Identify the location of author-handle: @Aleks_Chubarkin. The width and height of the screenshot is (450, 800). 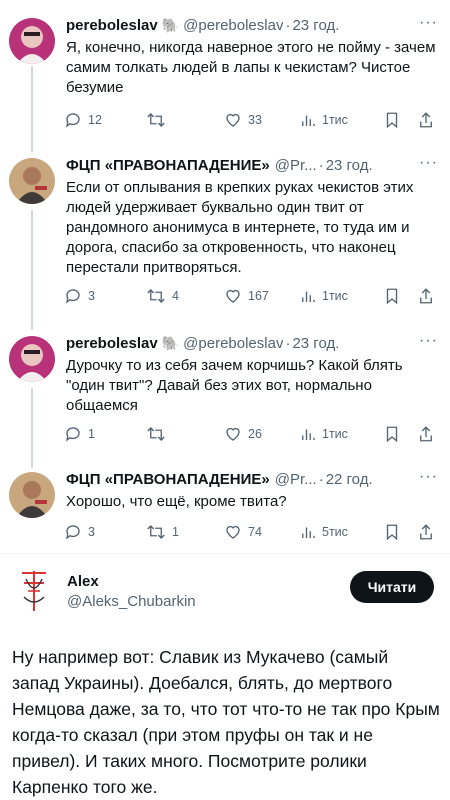
(131, 601).